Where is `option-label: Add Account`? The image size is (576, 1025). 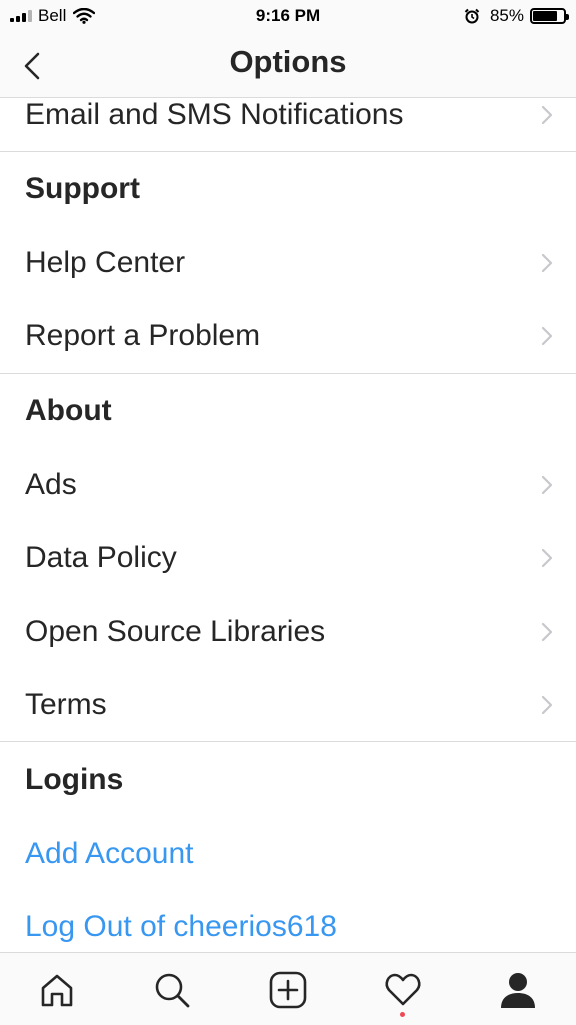 option-label: Add Account is located at coordinates (109, 853).